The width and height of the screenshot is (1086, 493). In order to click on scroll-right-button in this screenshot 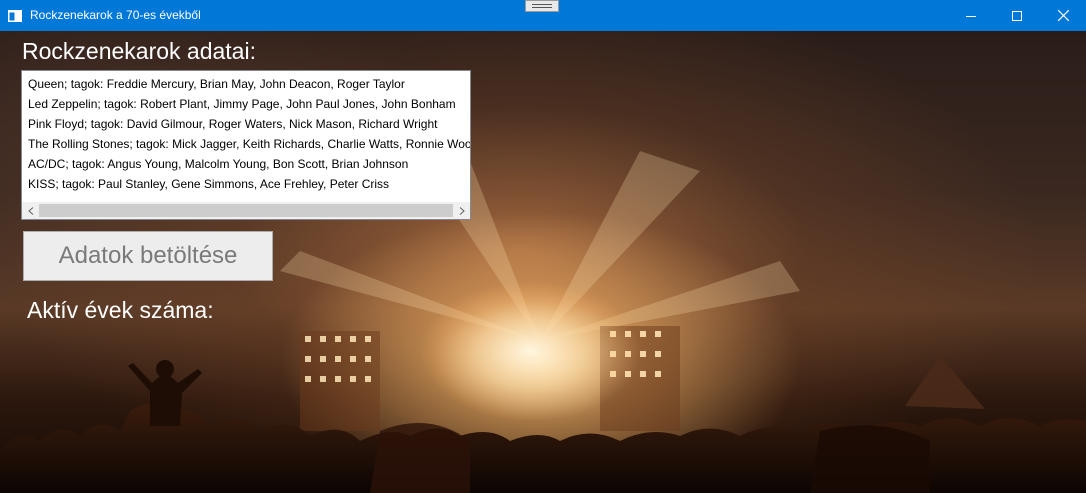, I will do `click(461, 210)`.